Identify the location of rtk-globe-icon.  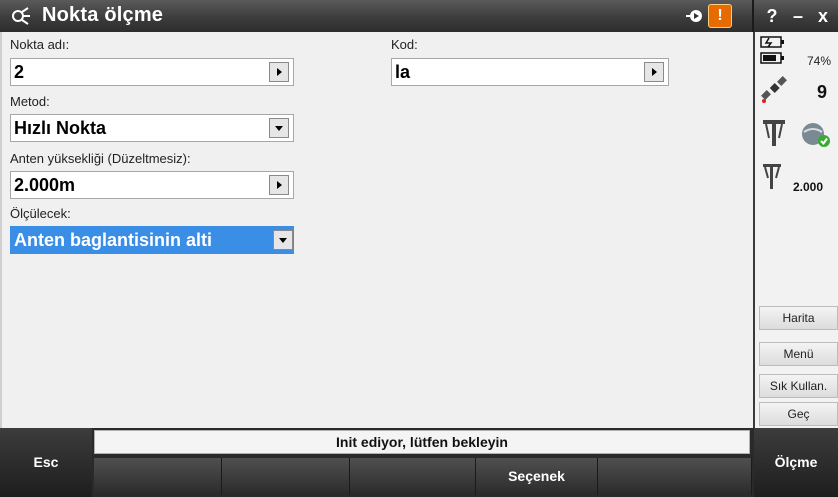
(816, 135).